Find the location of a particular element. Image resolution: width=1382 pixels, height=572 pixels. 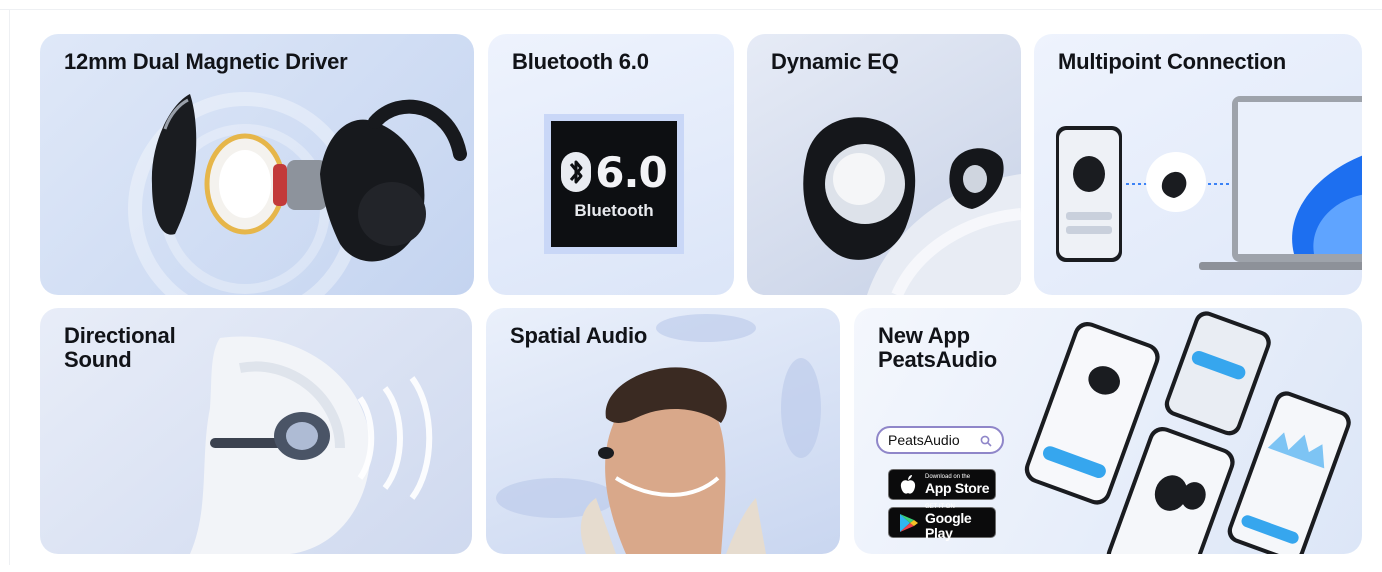

feature-card-directional: Directional Sound is located at coordinates (256, 431).